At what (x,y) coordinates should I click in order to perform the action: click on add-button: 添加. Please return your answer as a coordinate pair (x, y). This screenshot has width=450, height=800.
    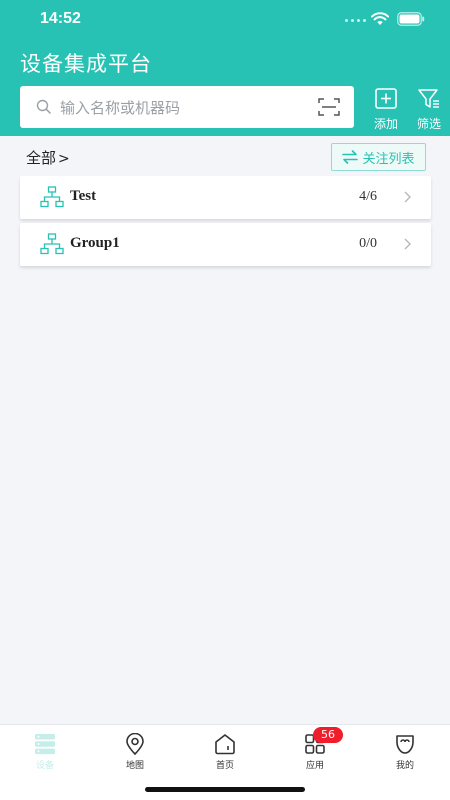
    Looking at the image, I should click on (386, 110).